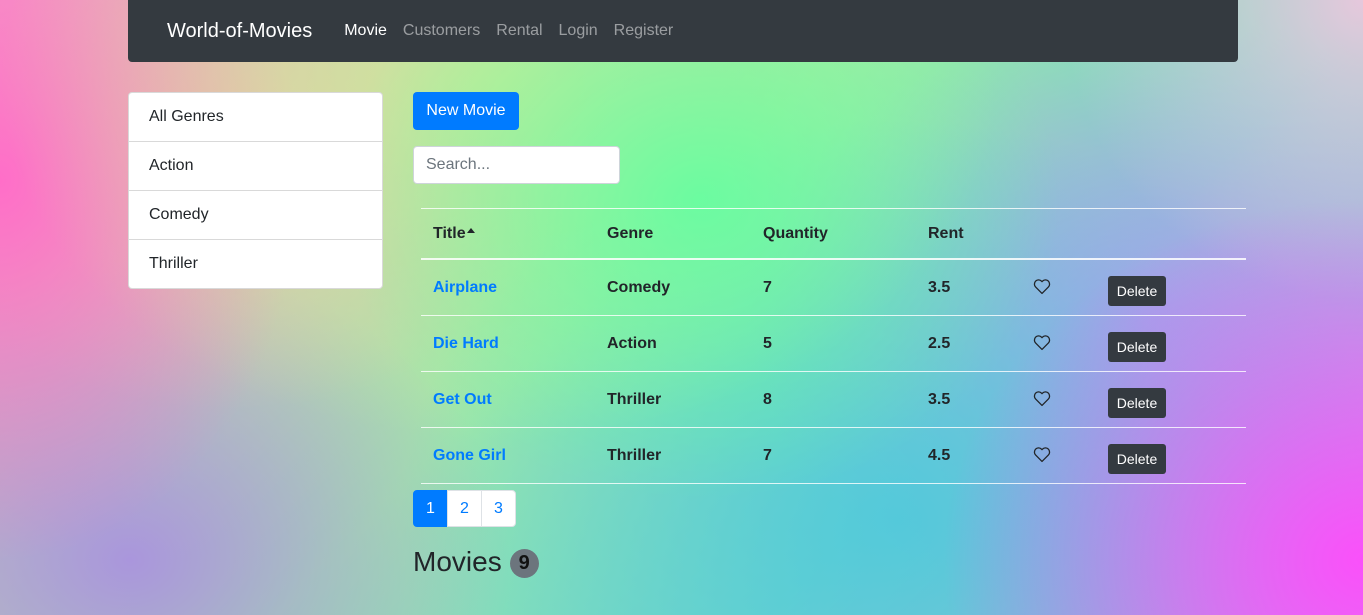 The image size is (1363, 615). I want to click on pagination: 1 2 3, so click(464, 508).